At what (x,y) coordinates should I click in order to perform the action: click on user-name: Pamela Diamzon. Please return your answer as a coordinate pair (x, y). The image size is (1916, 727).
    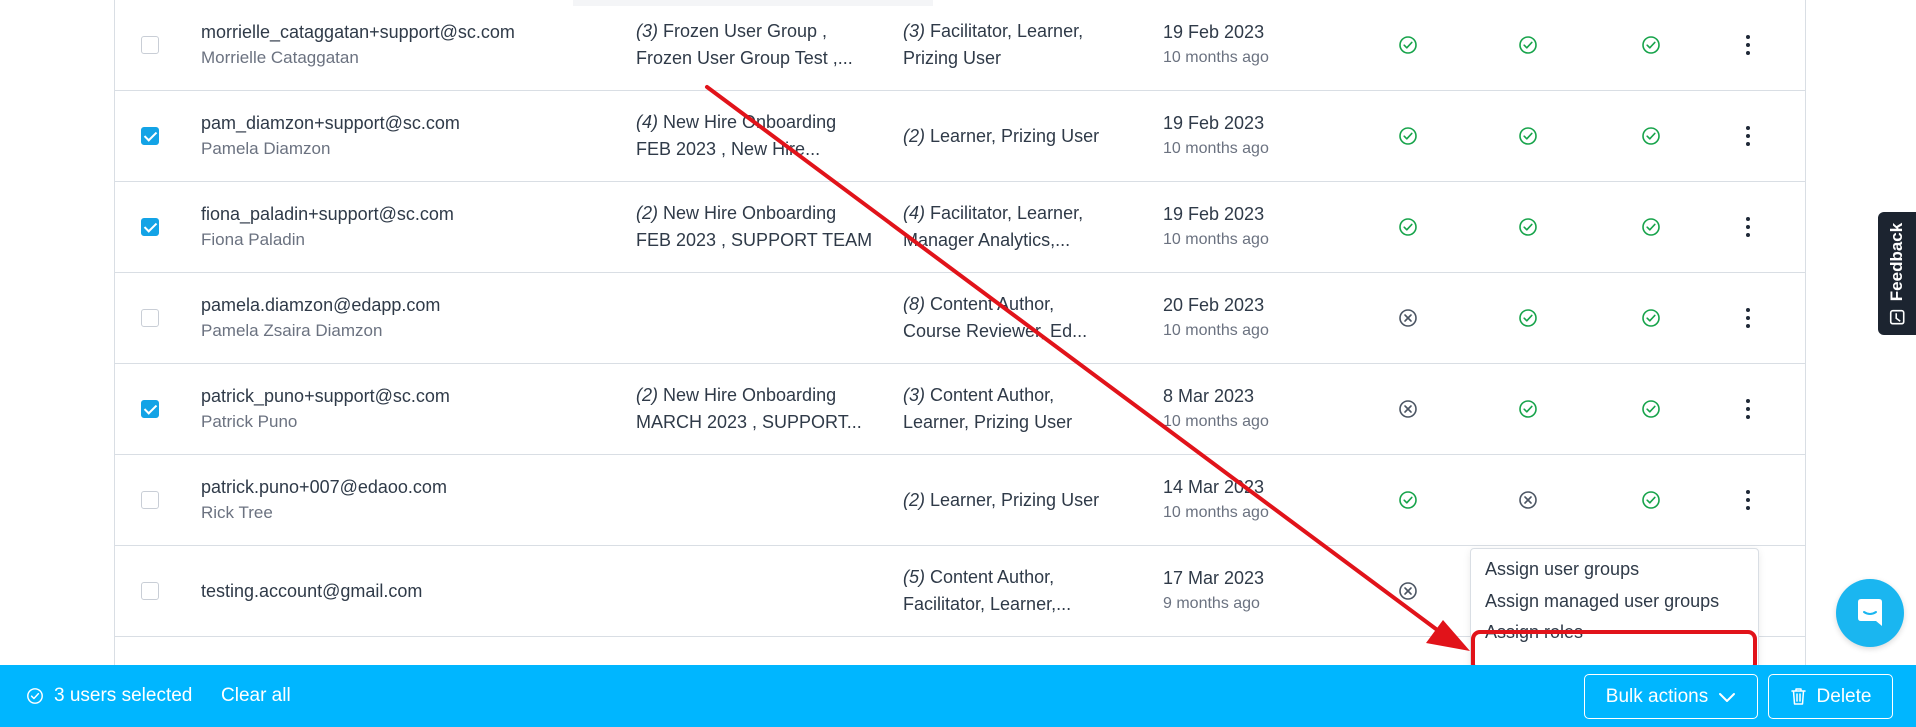
    Looking at the image, I should click on (266, 148).